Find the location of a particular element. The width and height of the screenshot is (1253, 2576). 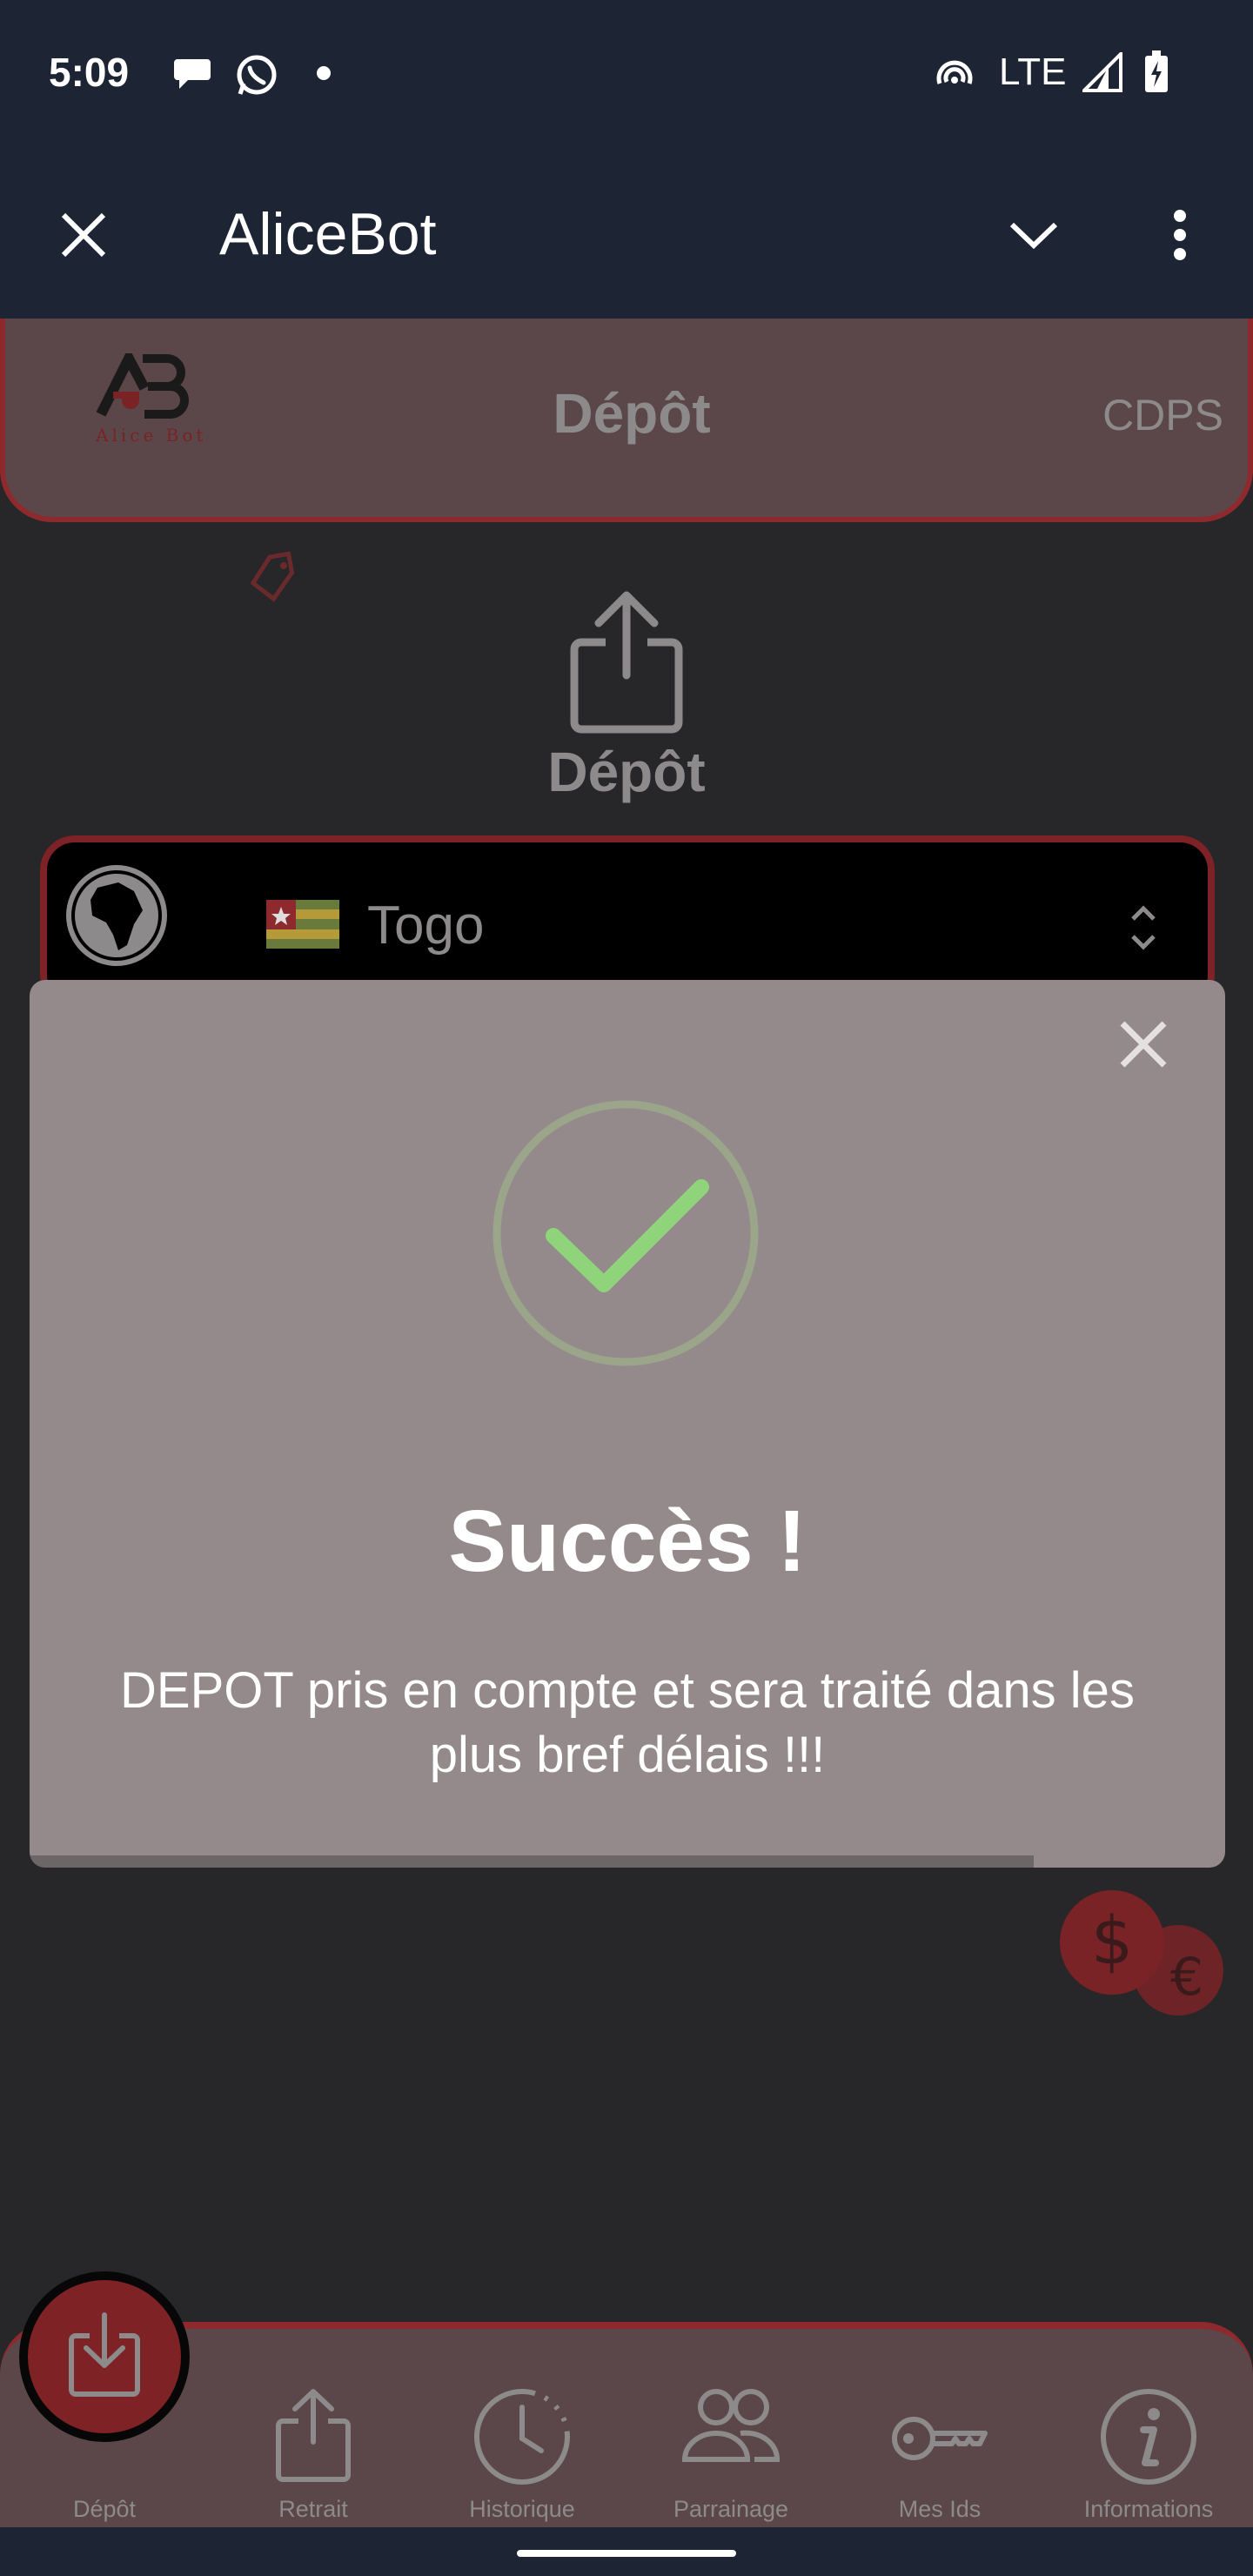

people-icon is located at coordinates (730, 2425).